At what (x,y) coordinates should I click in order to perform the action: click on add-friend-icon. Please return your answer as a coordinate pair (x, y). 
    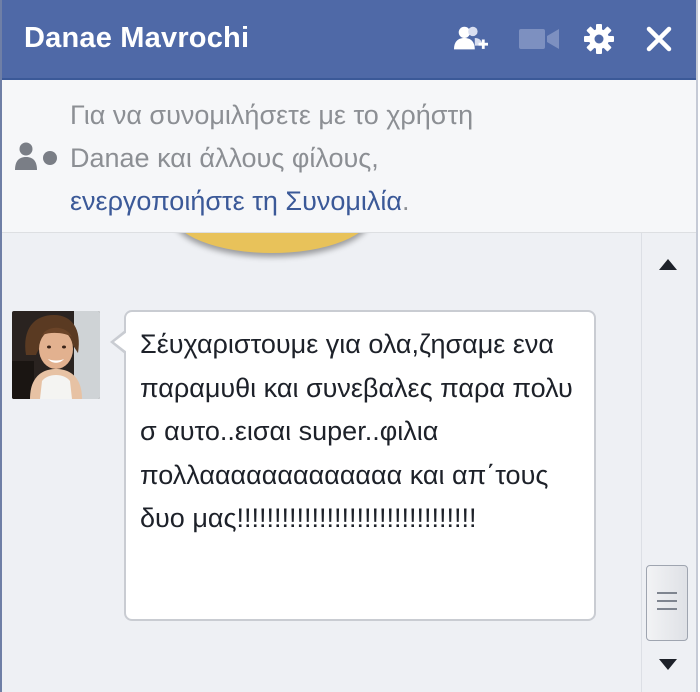
    Looking at the image, I should click on (471, 39).